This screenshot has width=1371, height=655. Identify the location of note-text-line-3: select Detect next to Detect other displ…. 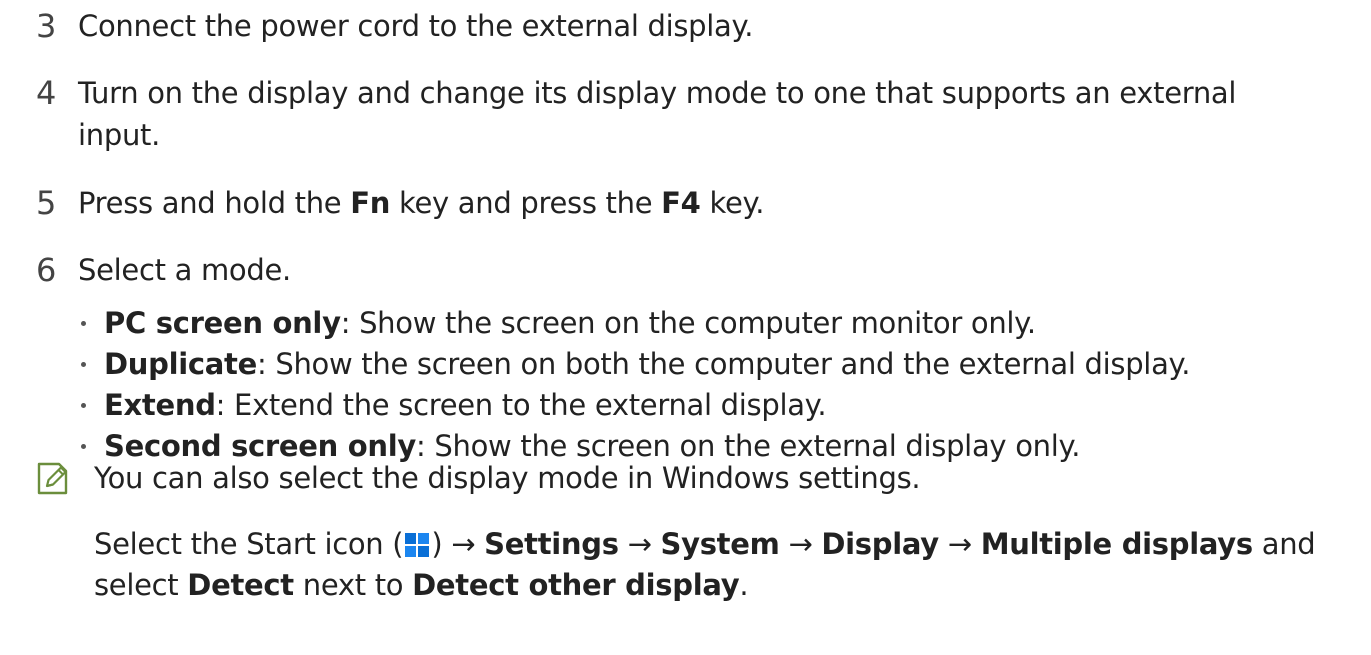
(421, 585).